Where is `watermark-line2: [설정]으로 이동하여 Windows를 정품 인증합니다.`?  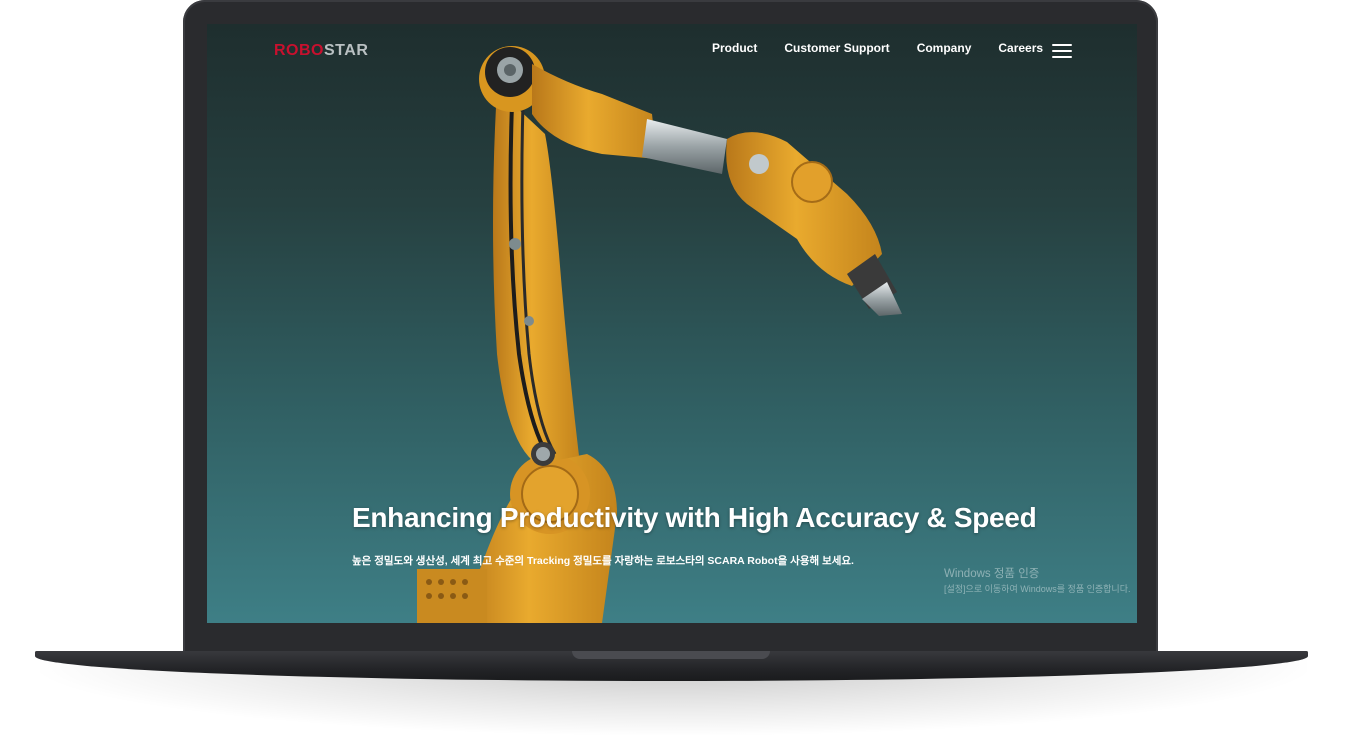 watermark-line2: [설정]으로 이동하여 Windows를 정품 인증합니다. is located at coordinates (1037, 589).